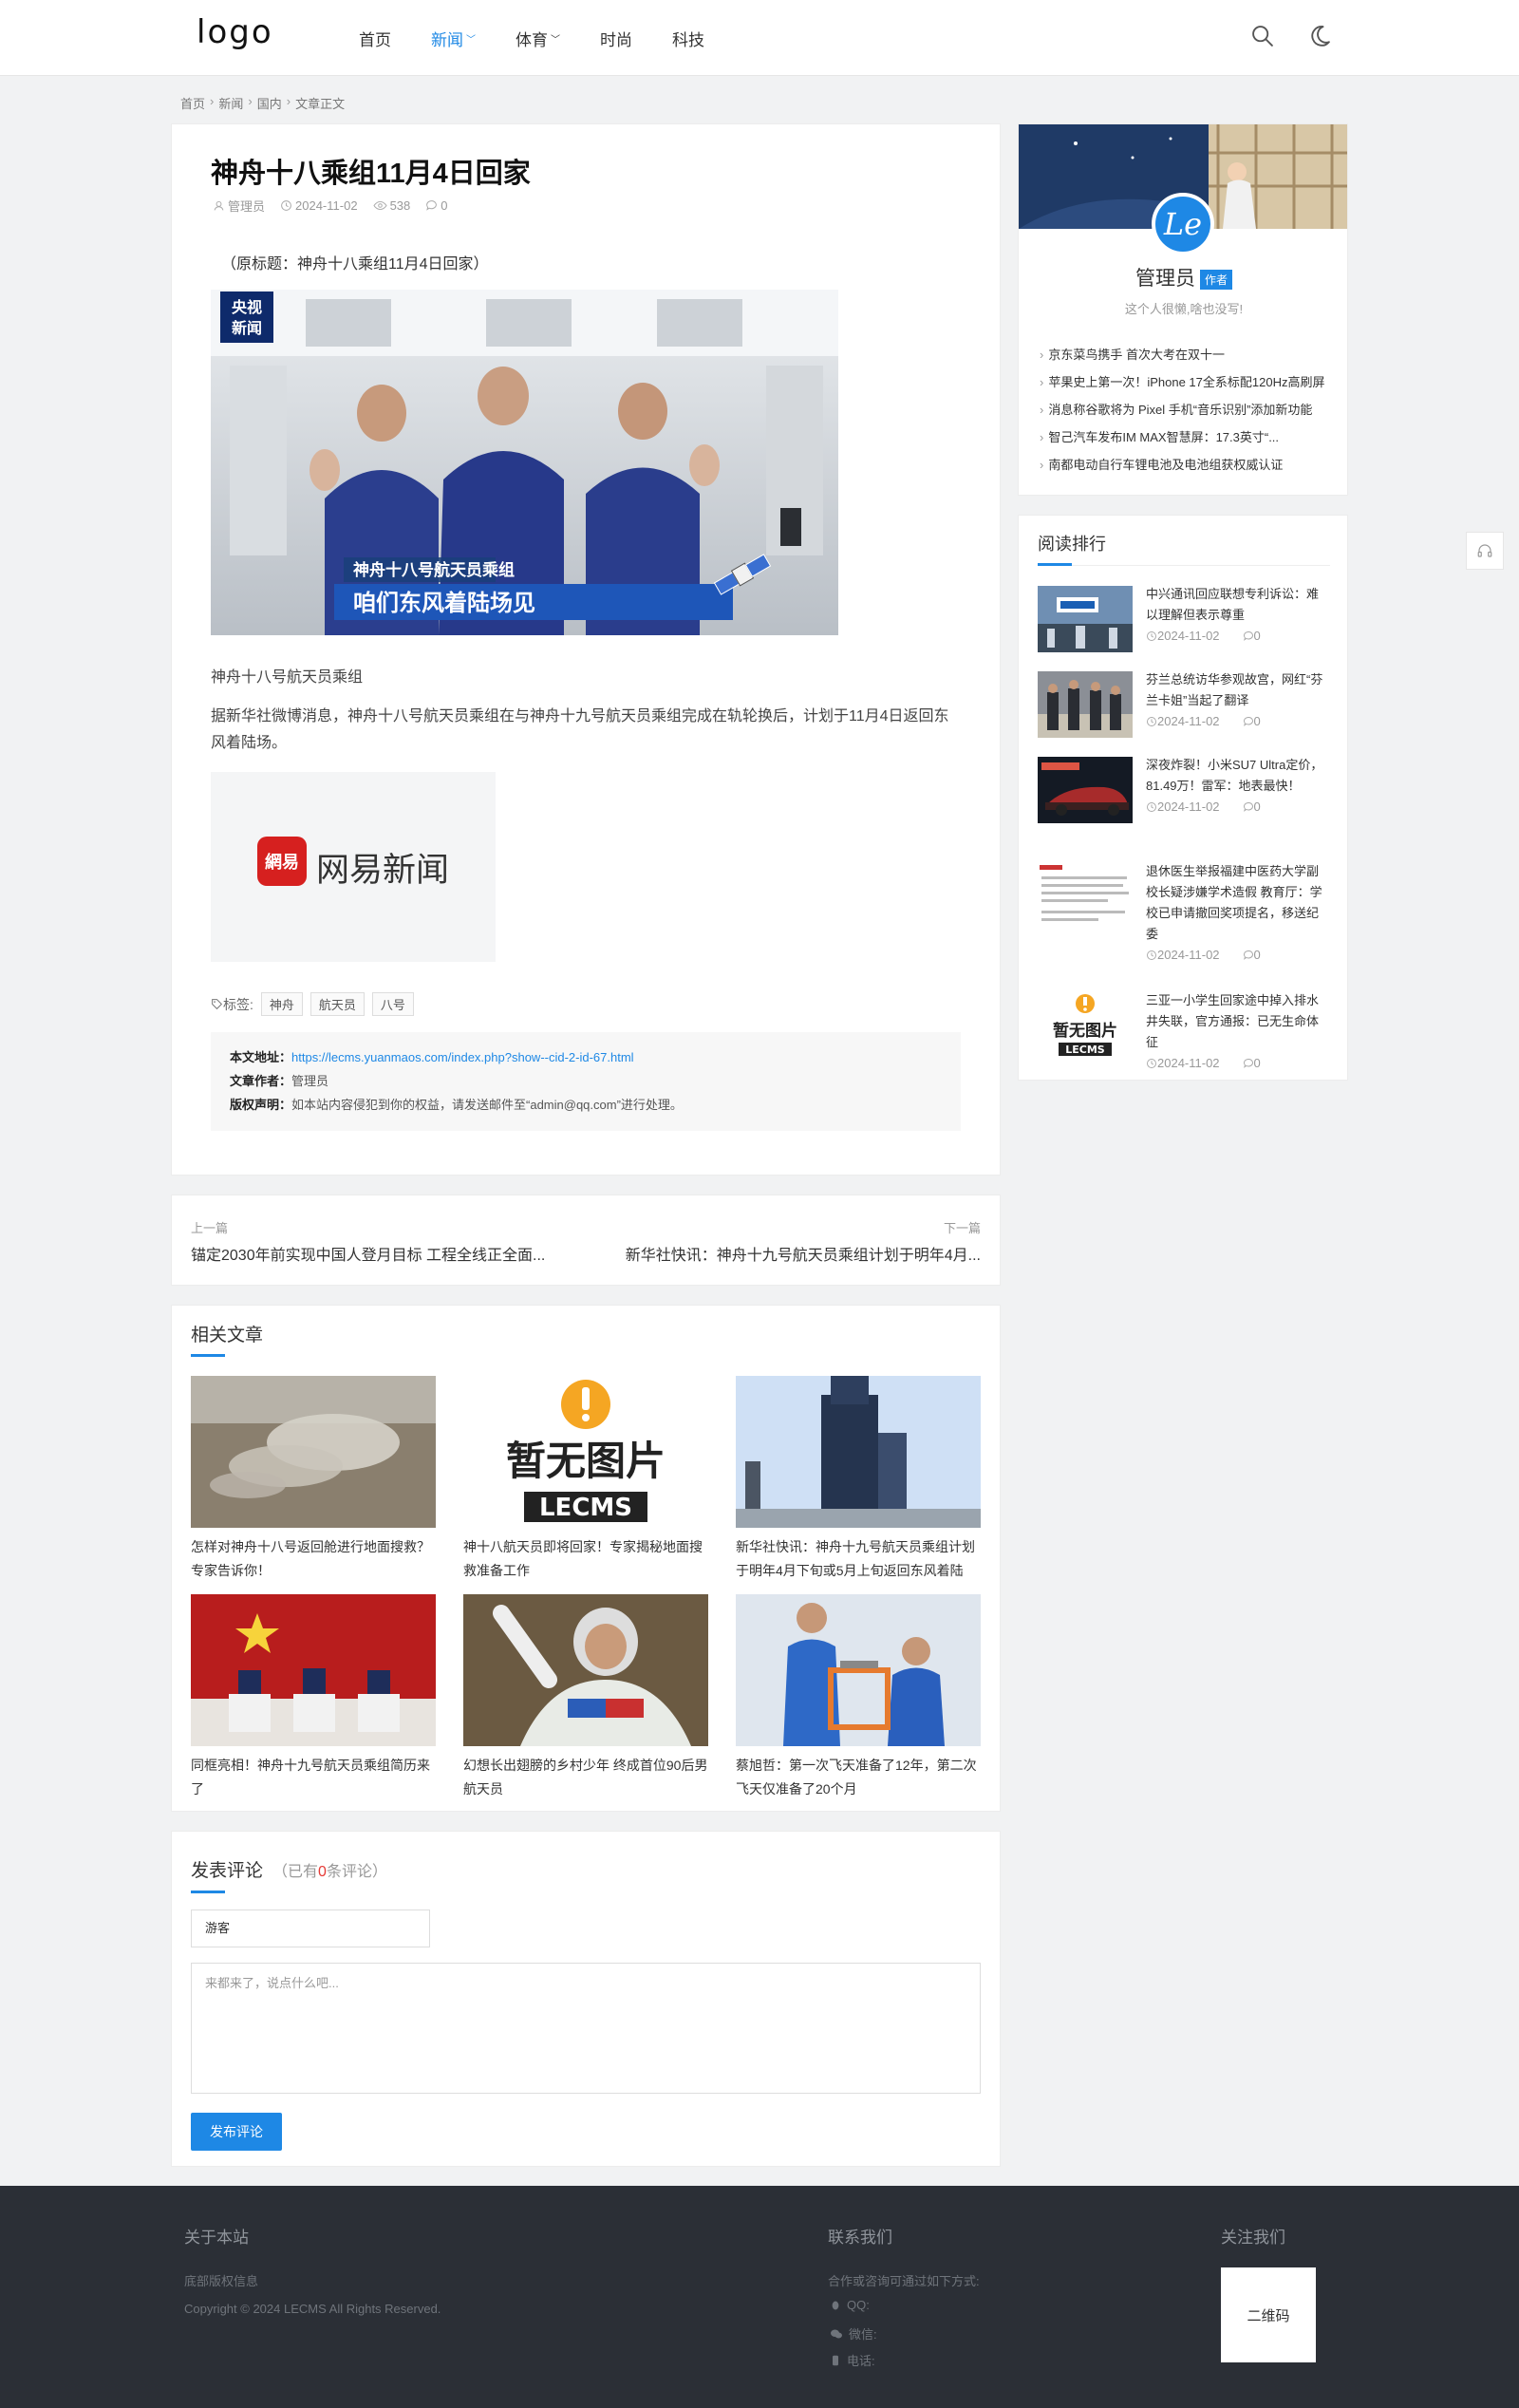 Image resolution: width=1519 pixels, height=2408 pixels. What do you see at coordinates (854, 2333) in the screenshot?
I see `footer-wechat: 微信:` at bounding box center [854, 2333].